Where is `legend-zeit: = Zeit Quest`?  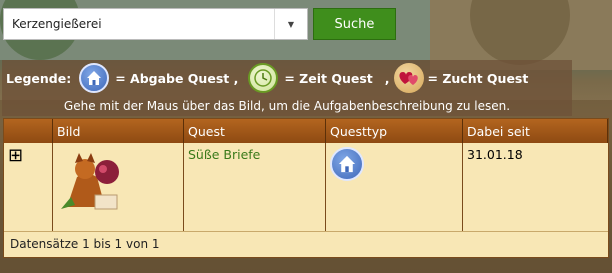 legend-zeit: = Zeit Quest is located at coordinates (328, 78).